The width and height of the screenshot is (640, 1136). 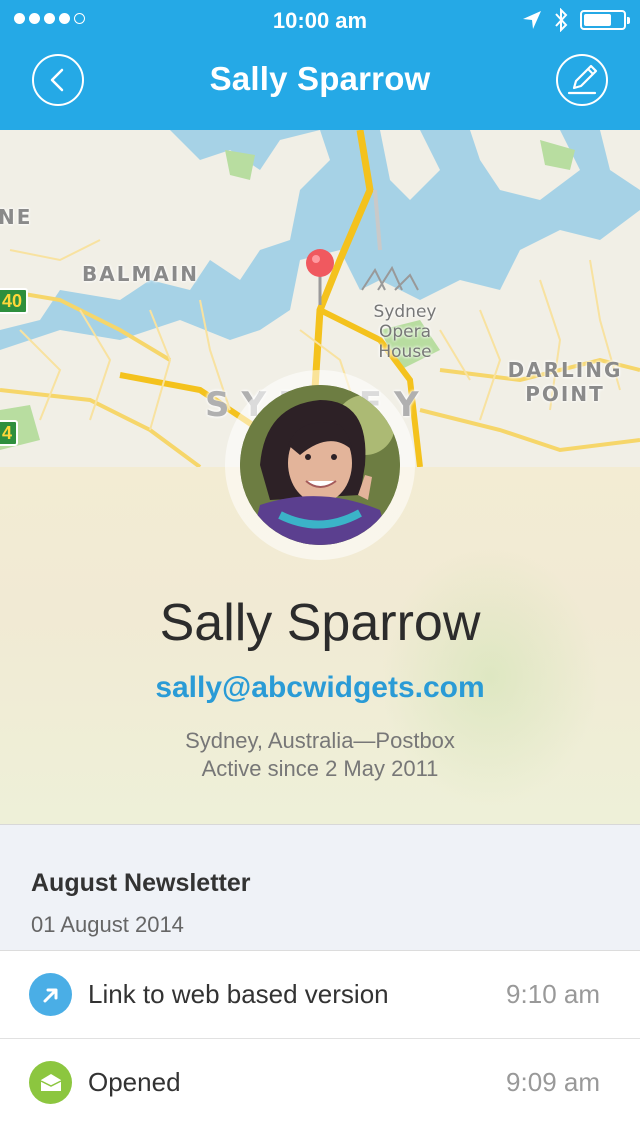 I want to click on activity-time: 9:10 am, so click(x=553, y=994).